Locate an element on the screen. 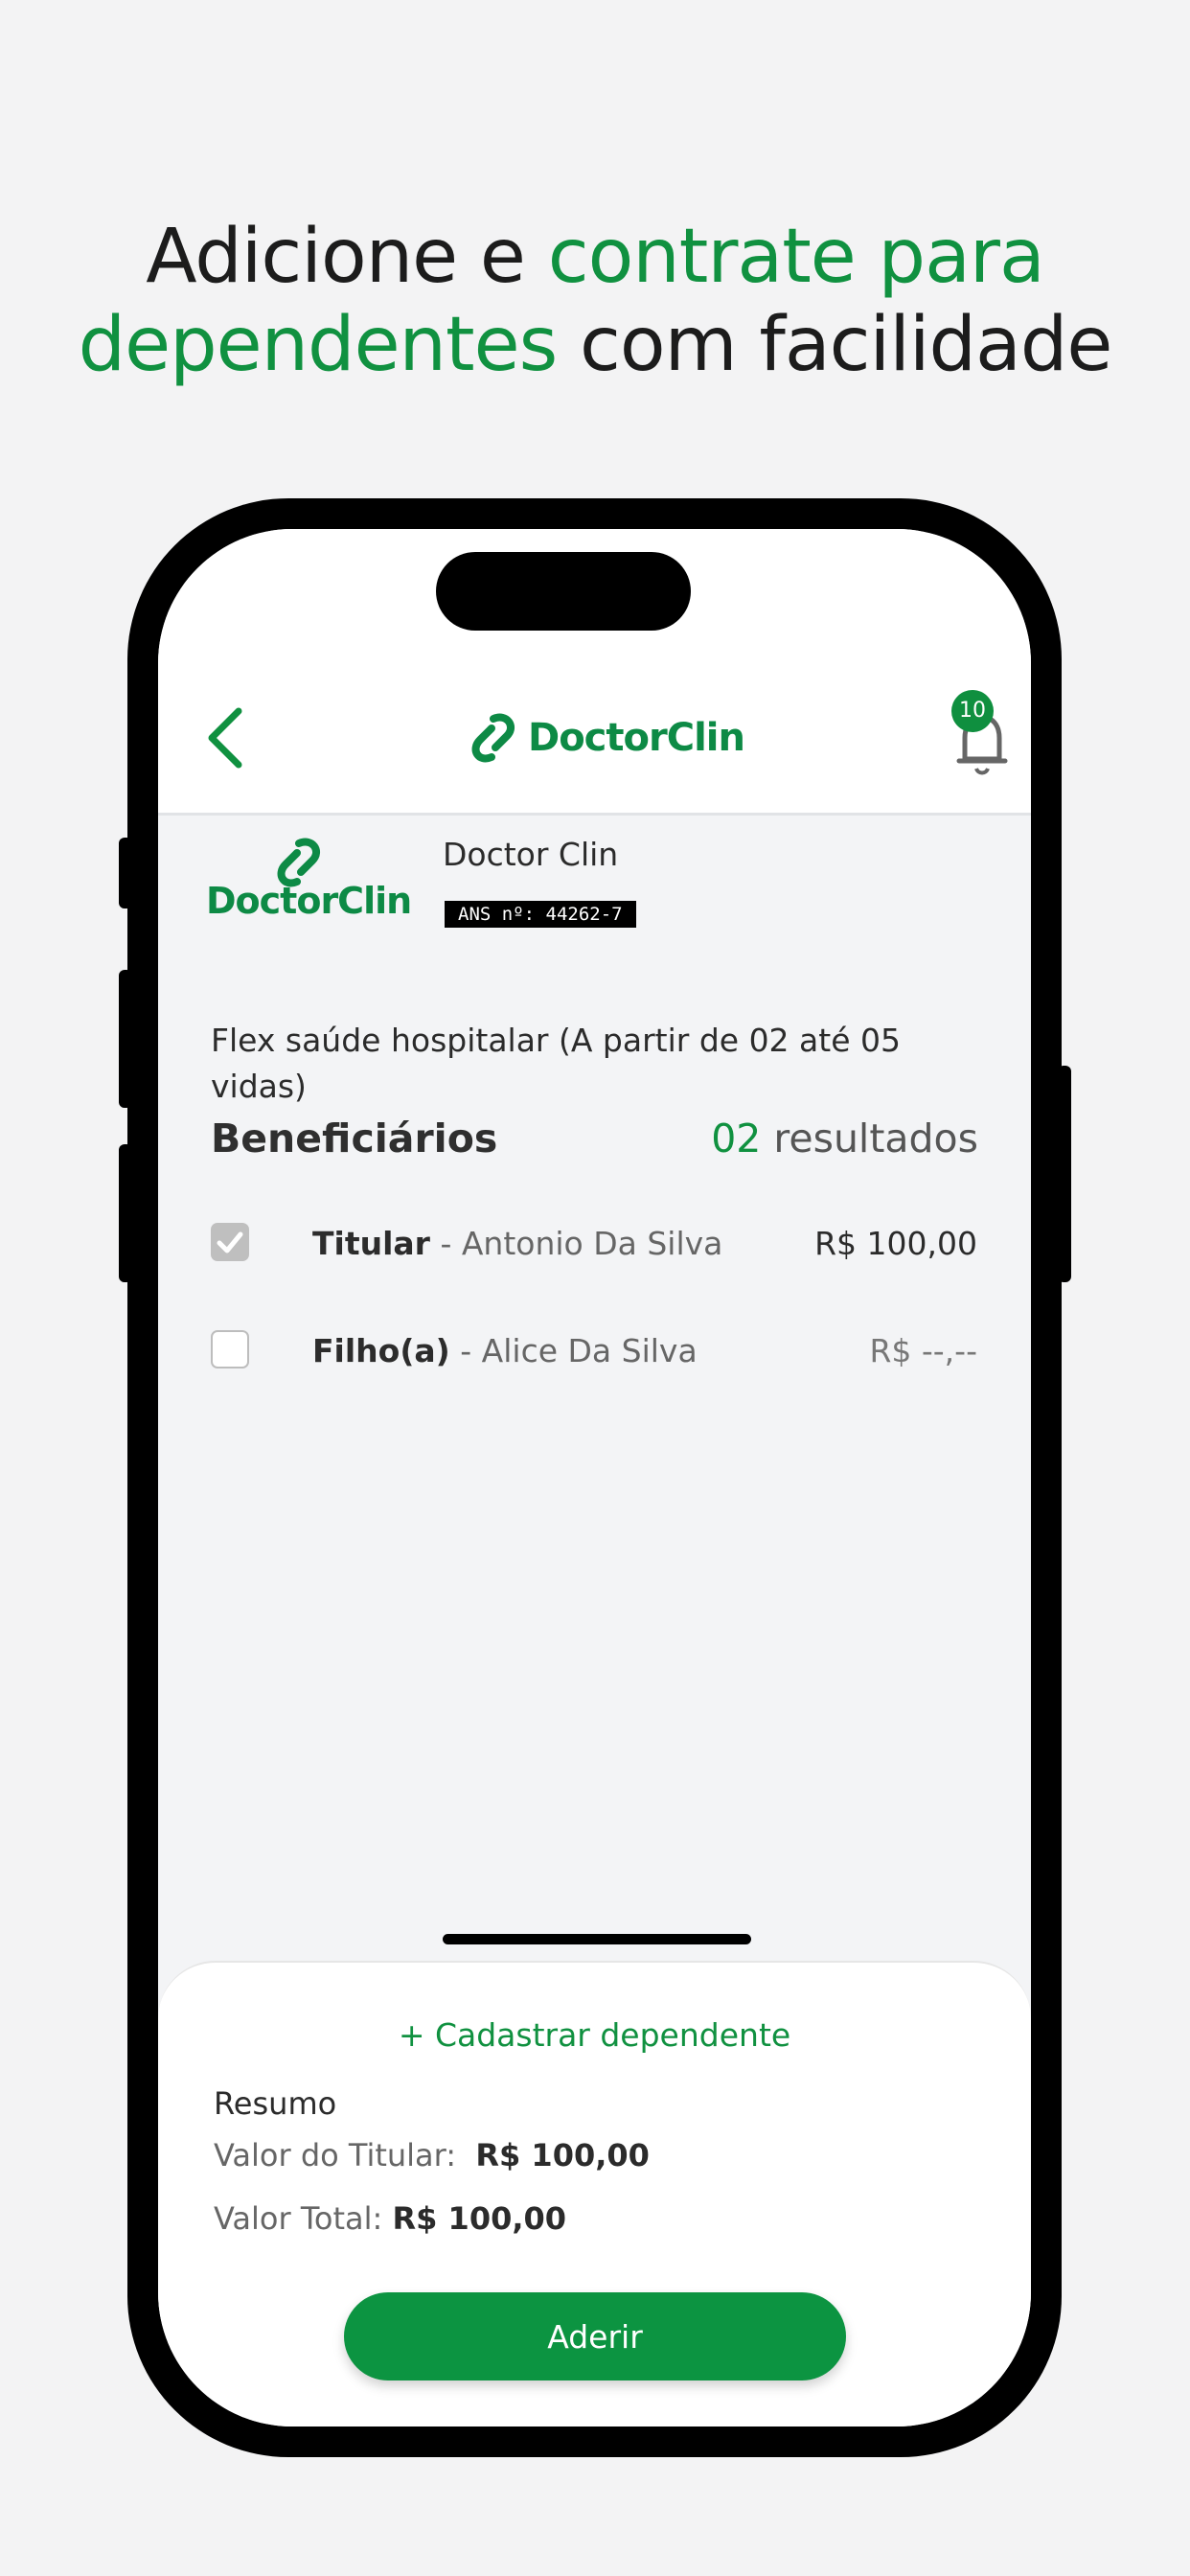  holder-value-label: Valor do Titular: is located at coordinates (335, 2156).